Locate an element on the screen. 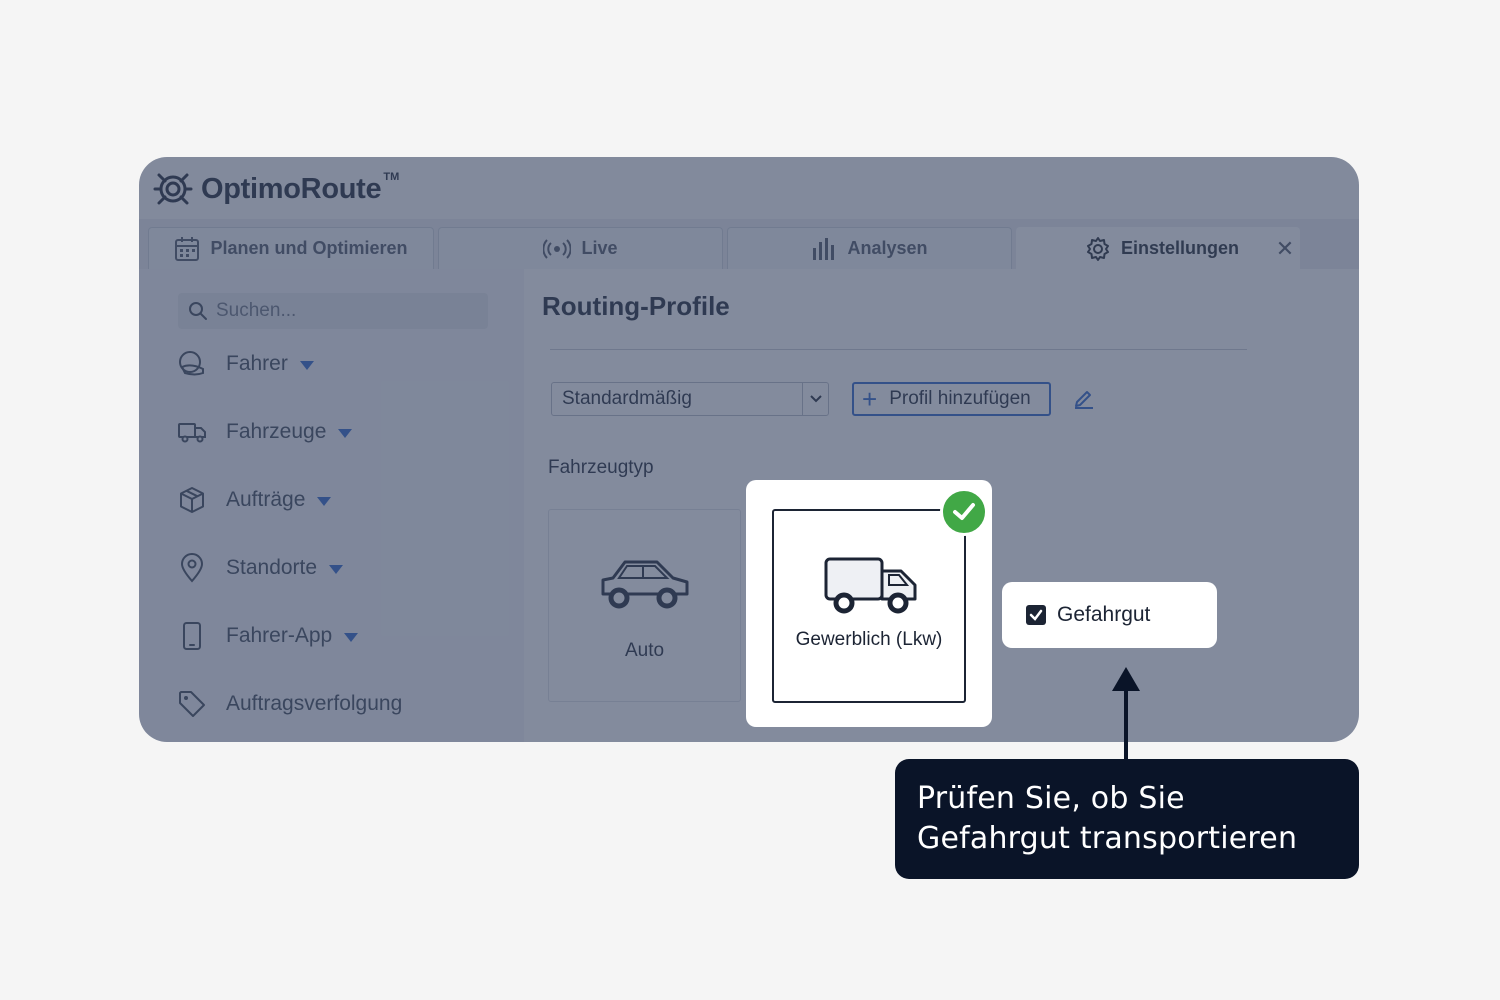 This screenshot has height=1000, width=1500. vehicle-type-truck: Gewerblich (Lkw) is located at coordinates (869, 606).